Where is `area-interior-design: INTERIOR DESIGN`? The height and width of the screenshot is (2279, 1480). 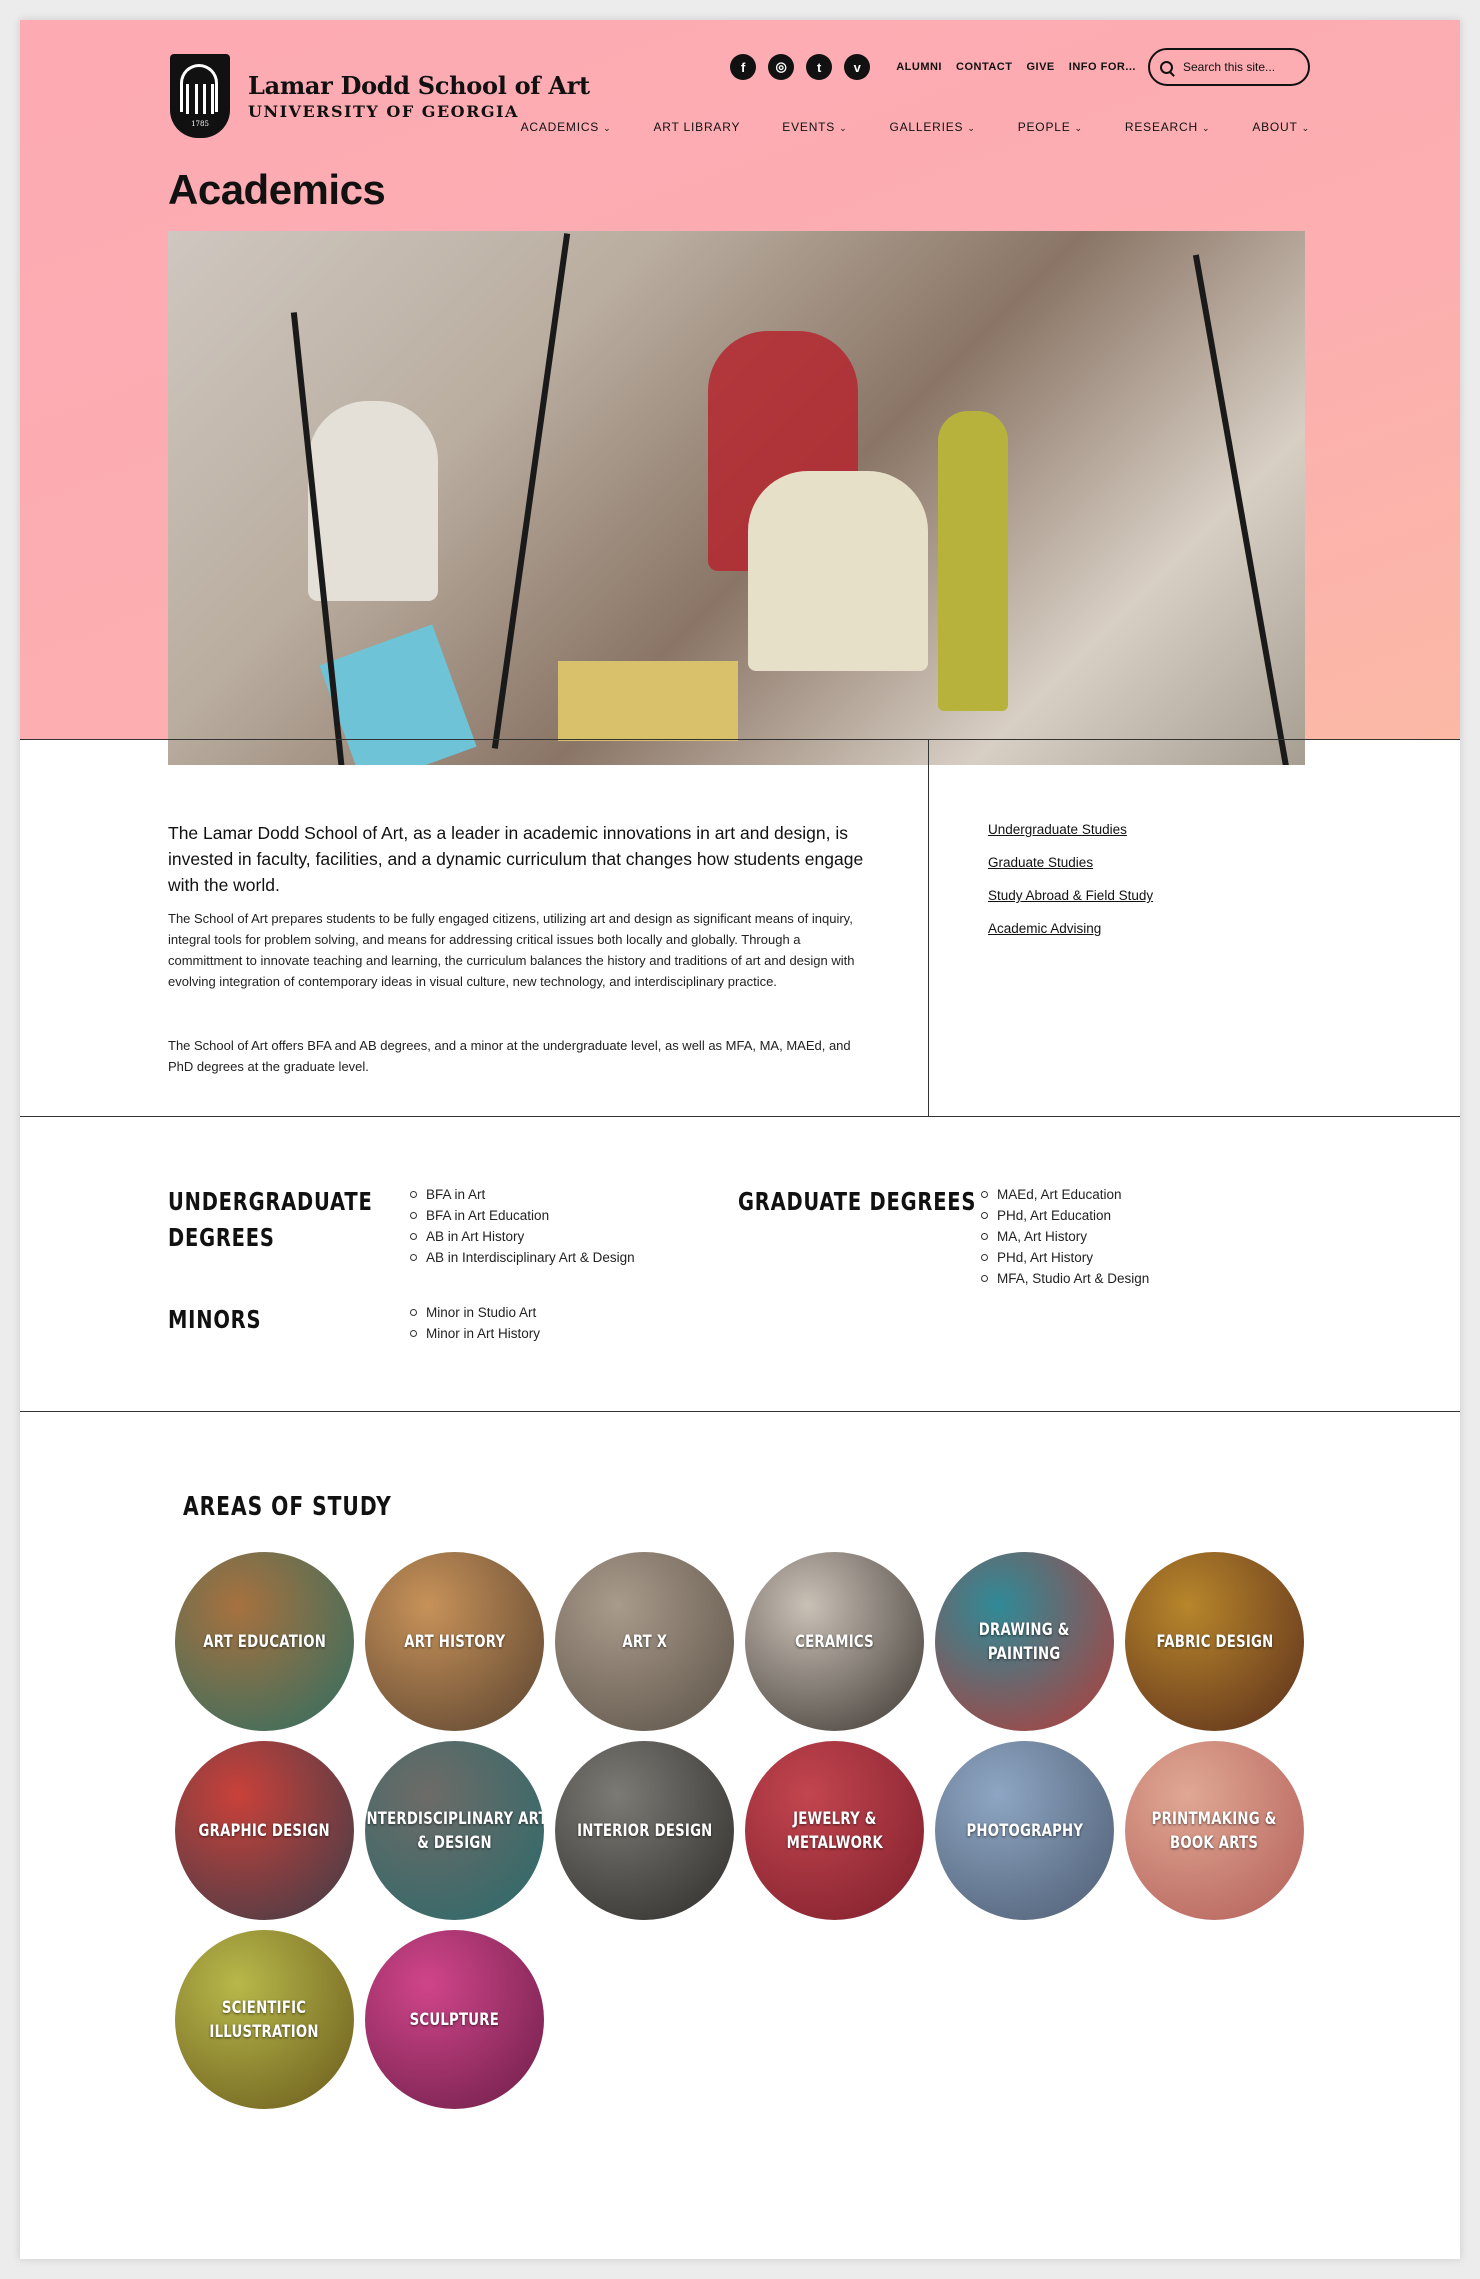 area-interior-design: INTERIOR DESIGN is located at coordinates (644, 1830).